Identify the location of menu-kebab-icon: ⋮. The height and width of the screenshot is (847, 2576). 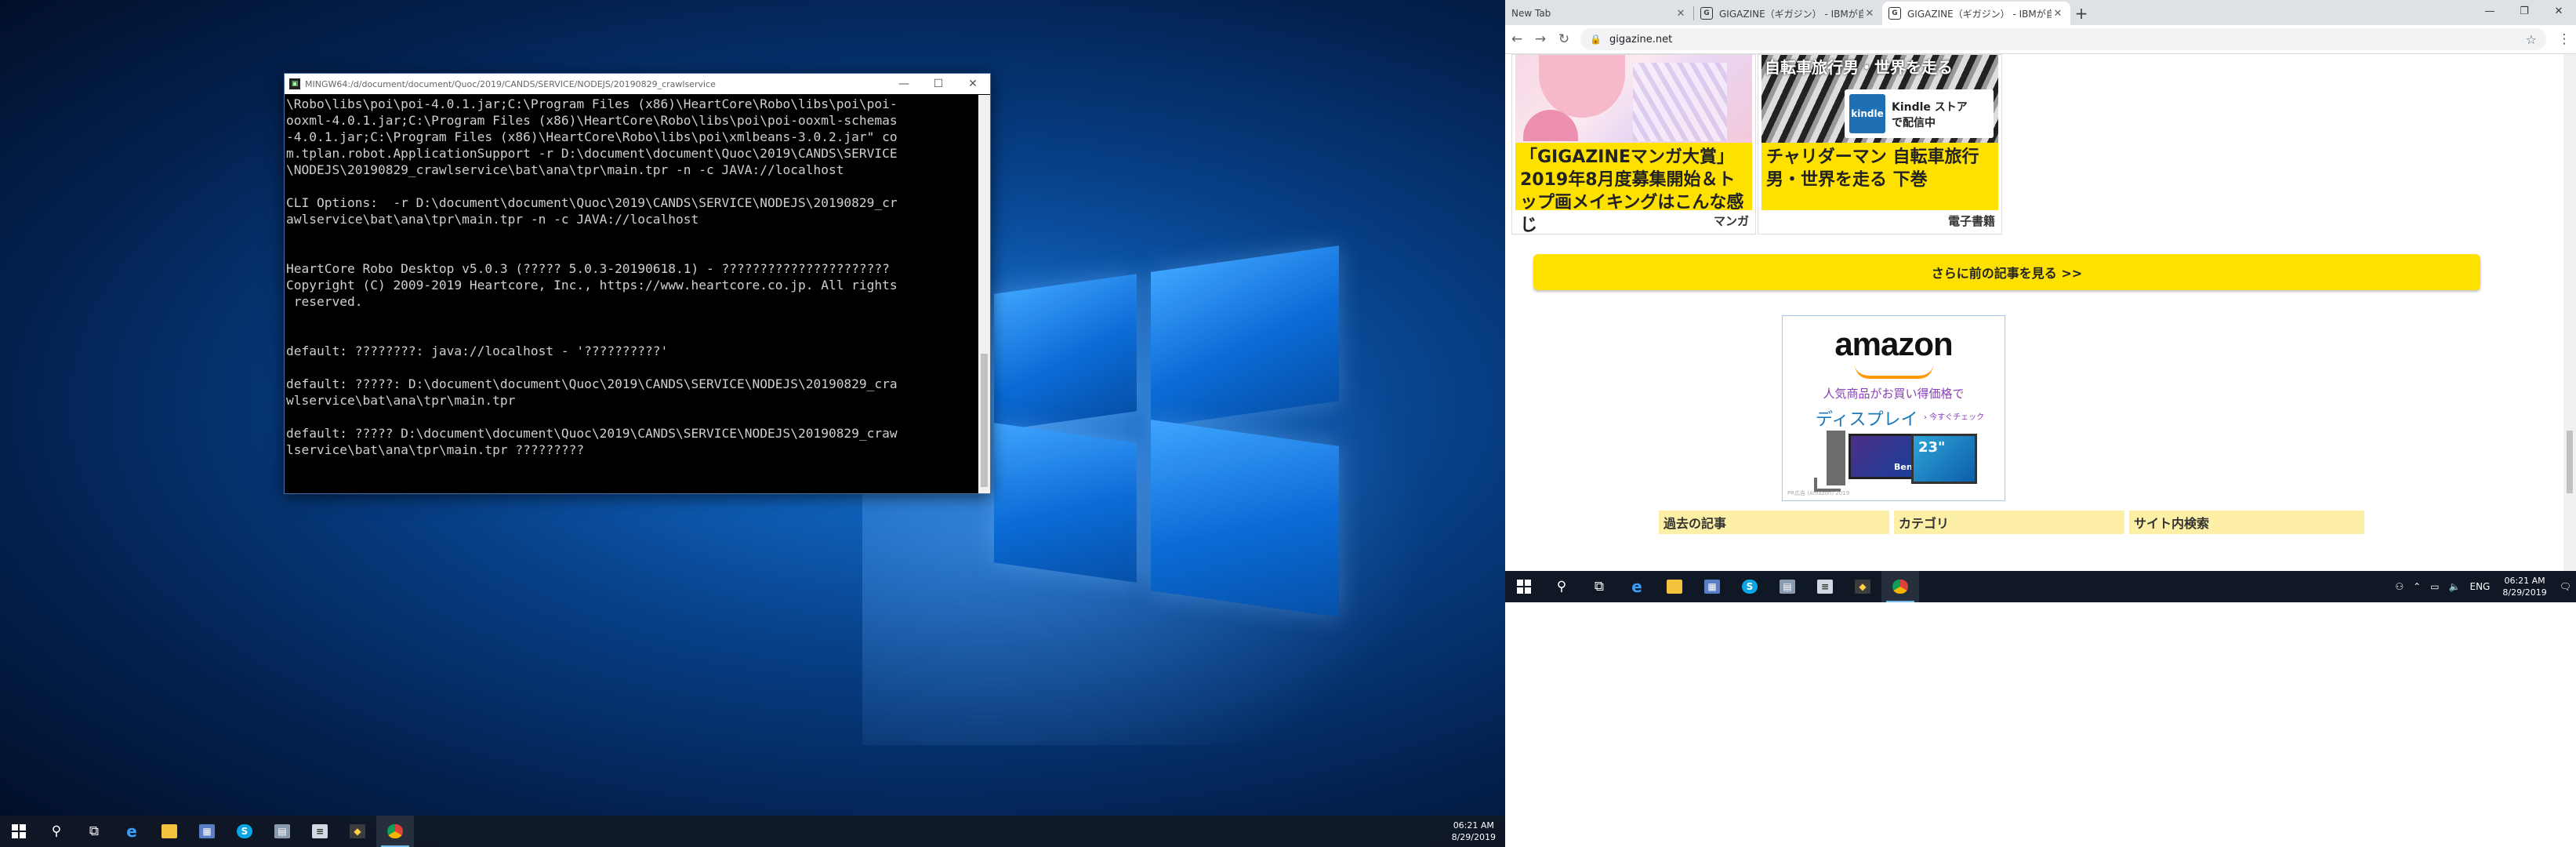
(2564, 39).